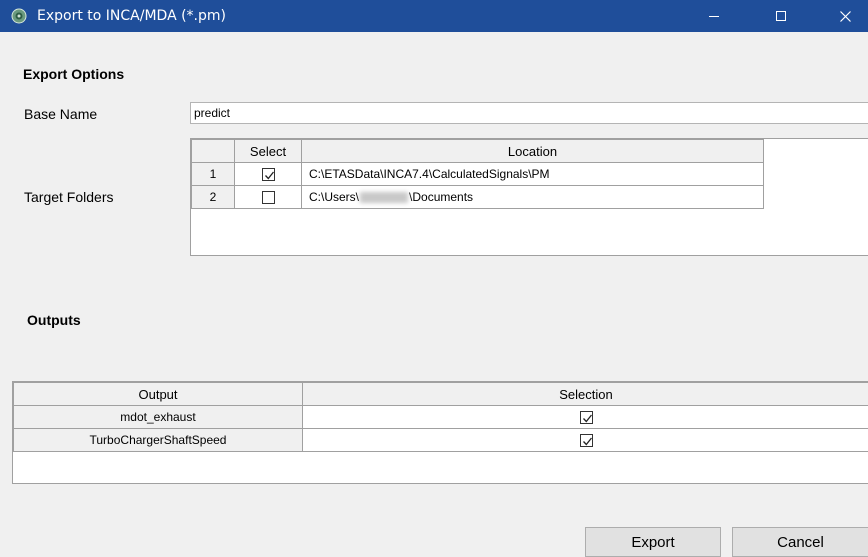 This screenshot has width=868, height=557. I want to click on table-row: mdot_exhaust, so click(440, 417).